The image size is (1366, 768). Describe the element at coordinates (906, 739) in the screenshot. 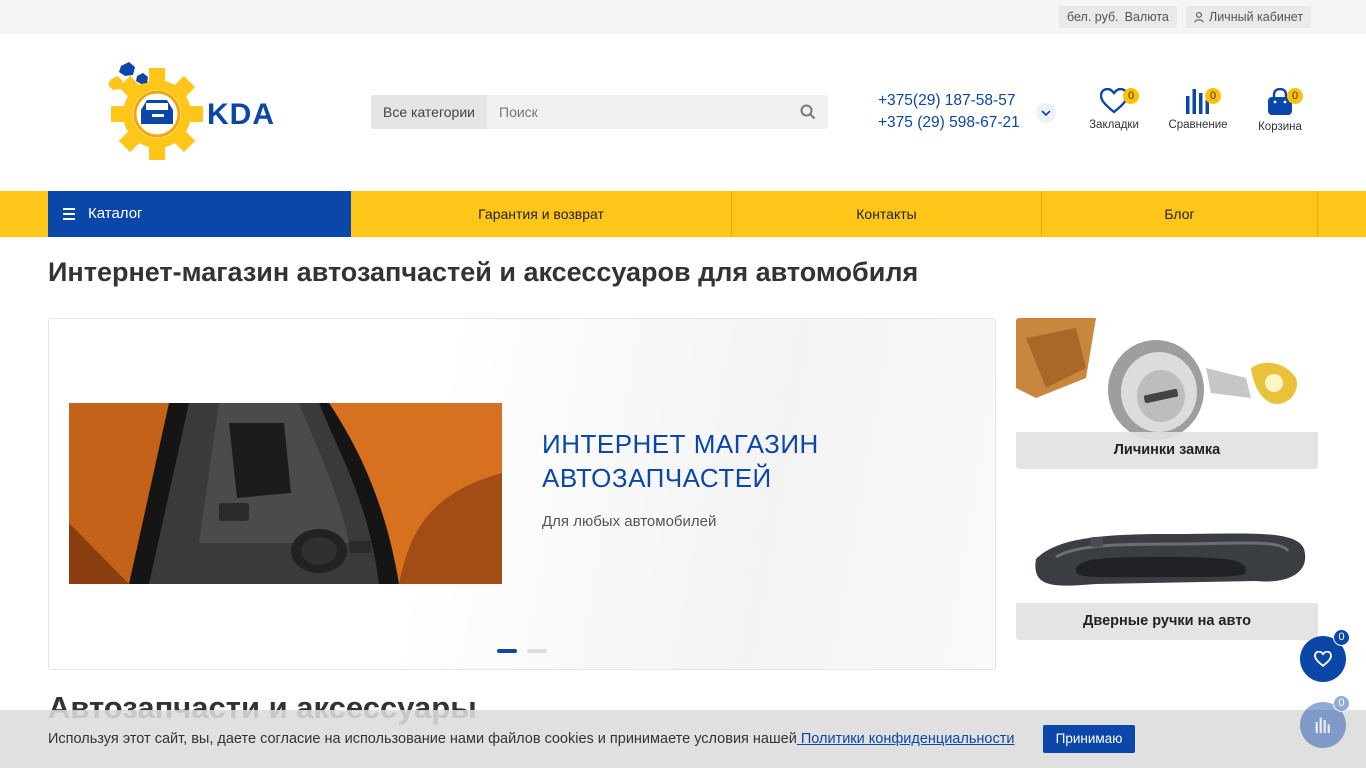

I see `privacy-policy-link: Политики конфиденциальности` at that location.